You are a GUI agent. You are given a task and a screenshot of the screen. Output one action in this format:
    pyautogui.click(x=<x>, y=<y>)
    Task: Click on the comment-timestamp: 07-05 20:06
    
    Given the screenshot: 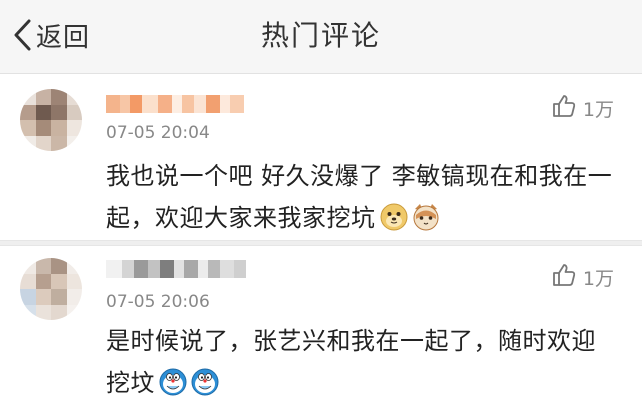 What is the action you would take?
    pyautogui.click(x=158, y=302)
    